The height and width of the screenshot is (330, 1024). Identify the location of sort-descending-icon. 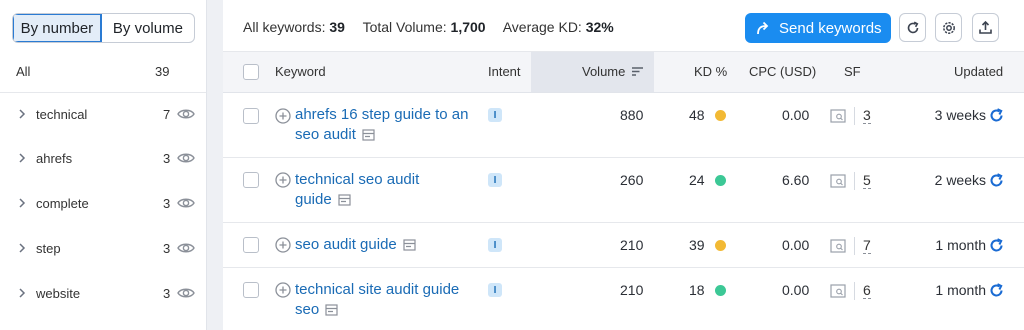
(637, 71).